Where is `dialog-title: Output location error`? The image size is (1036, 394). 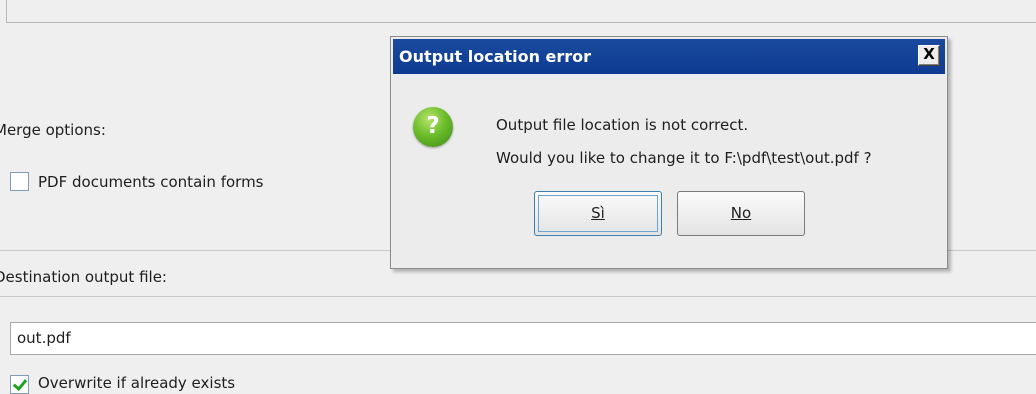
dialog-title: Output location error is located at coordinates (495, 56).